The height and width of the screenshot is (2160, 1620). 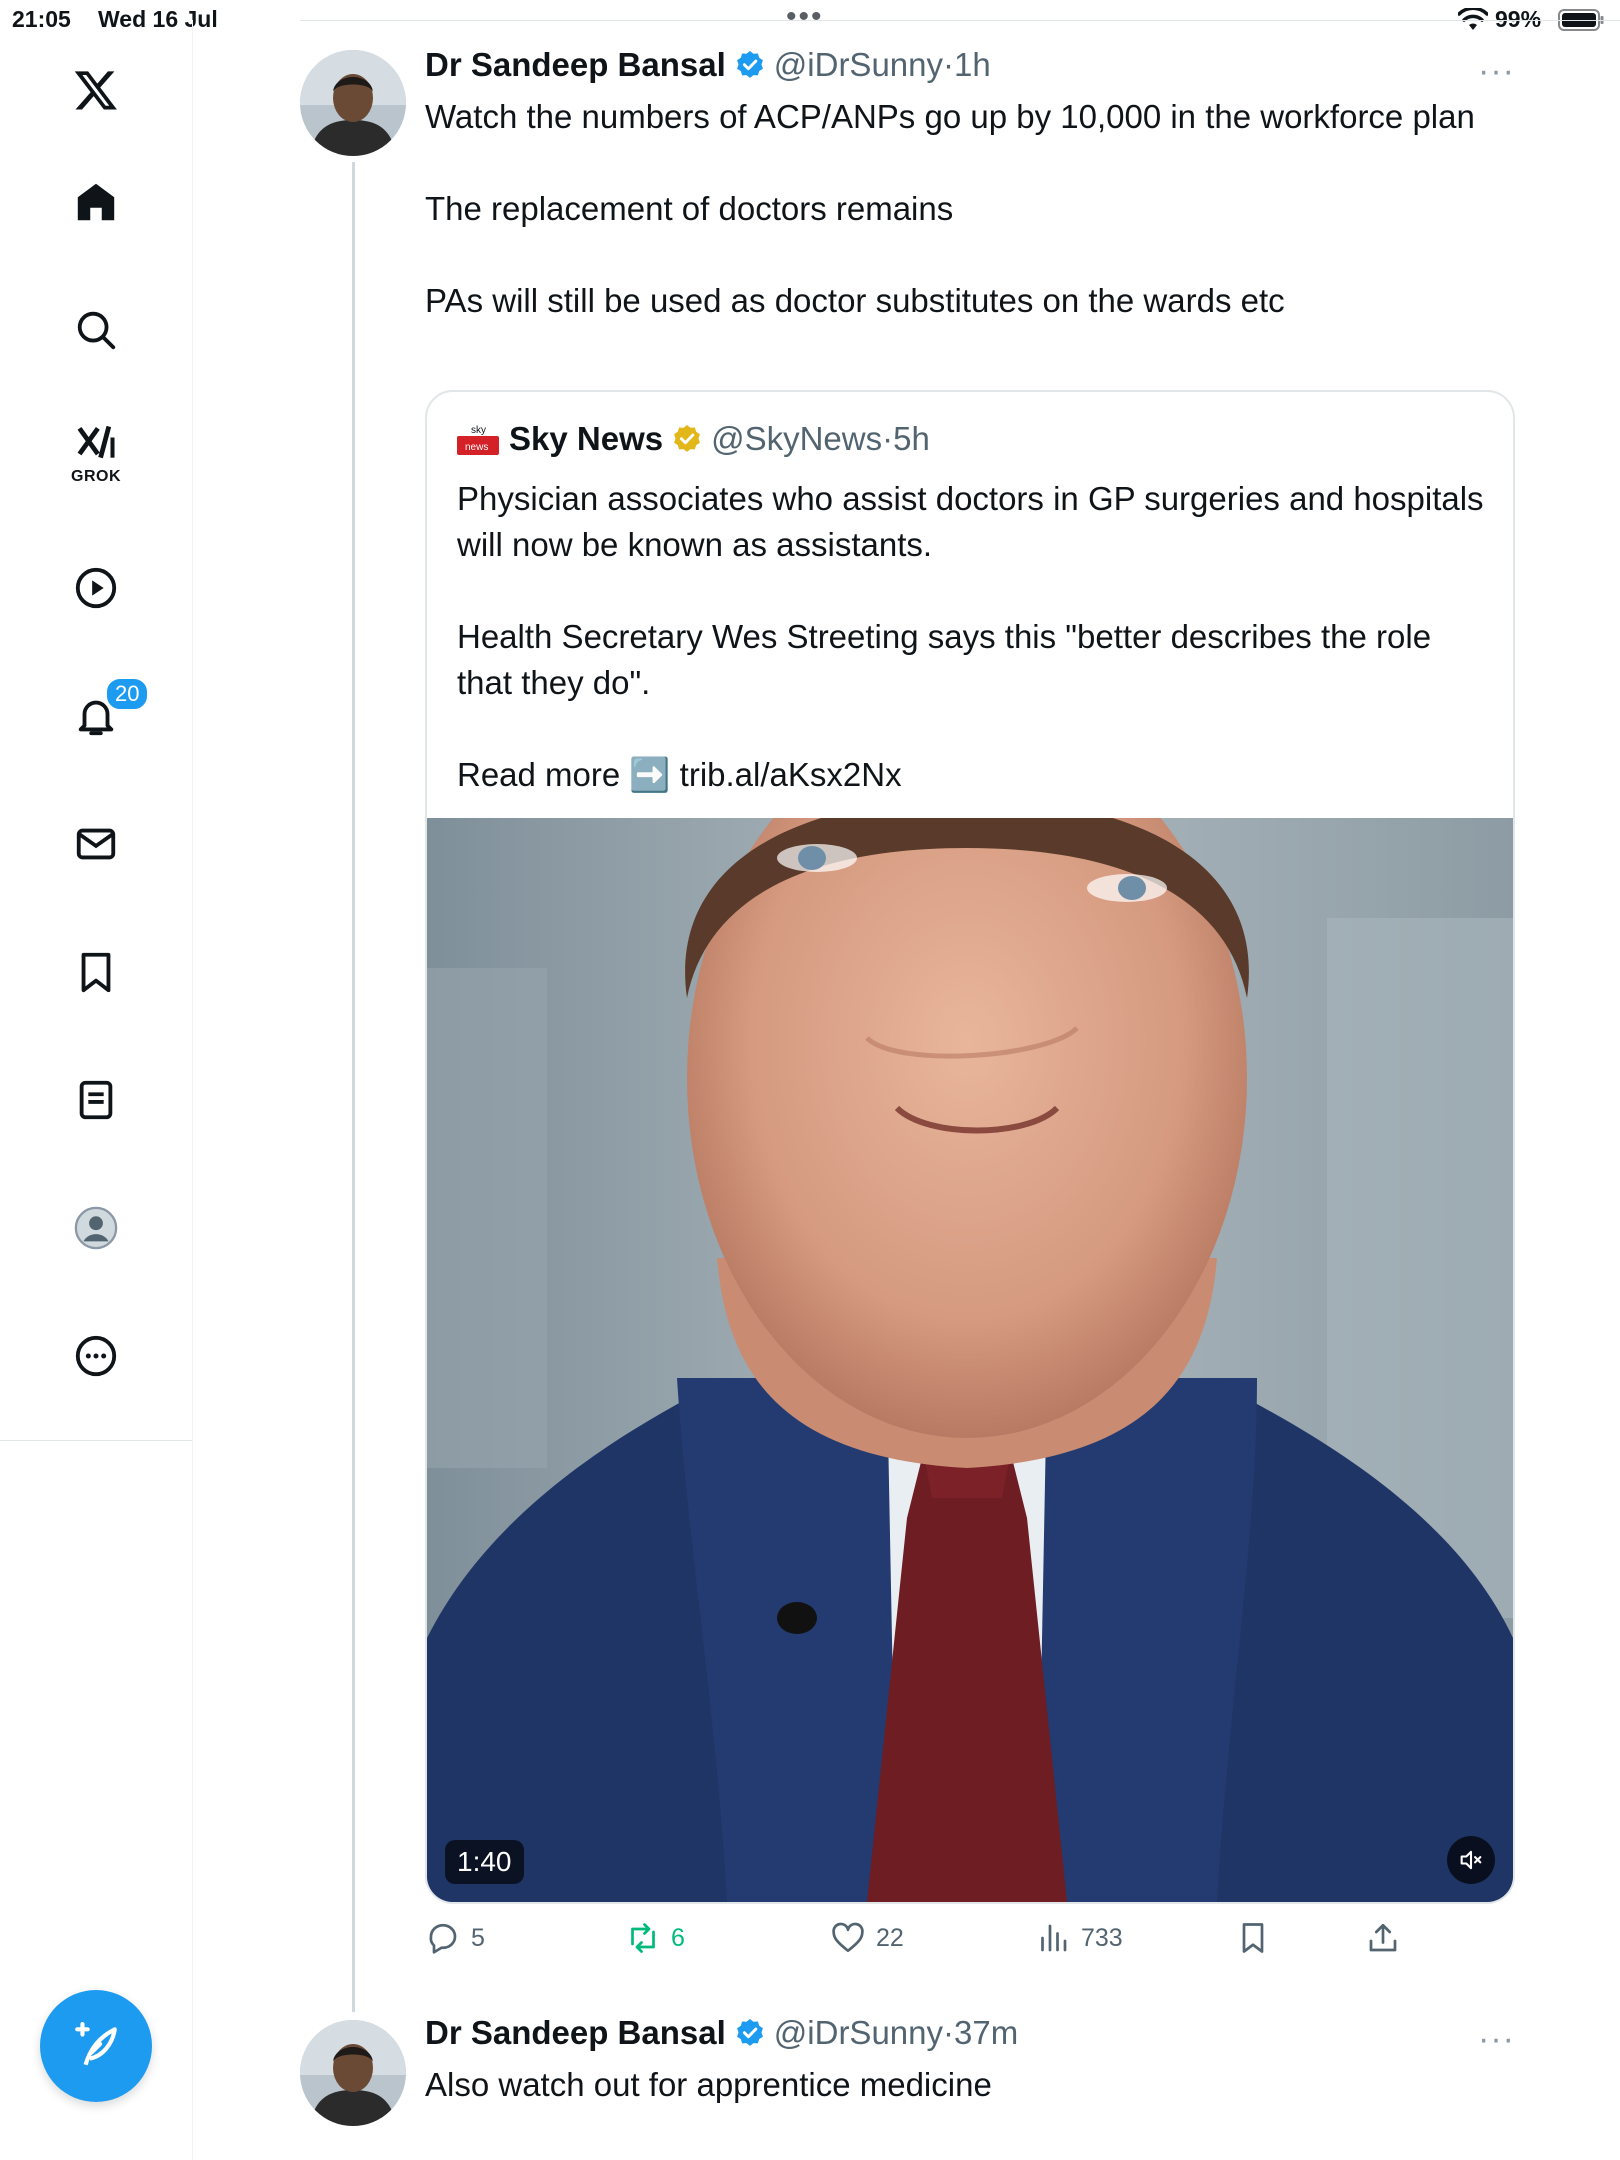 I want to click on top-divider, so click(x=960, y=20).